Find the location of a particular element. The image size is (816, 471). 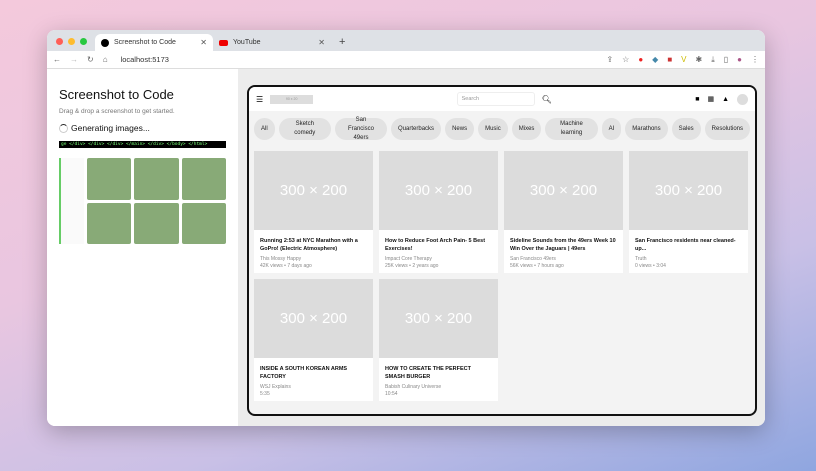

home-icon: ⌂ is located at coordinates (105, 59).